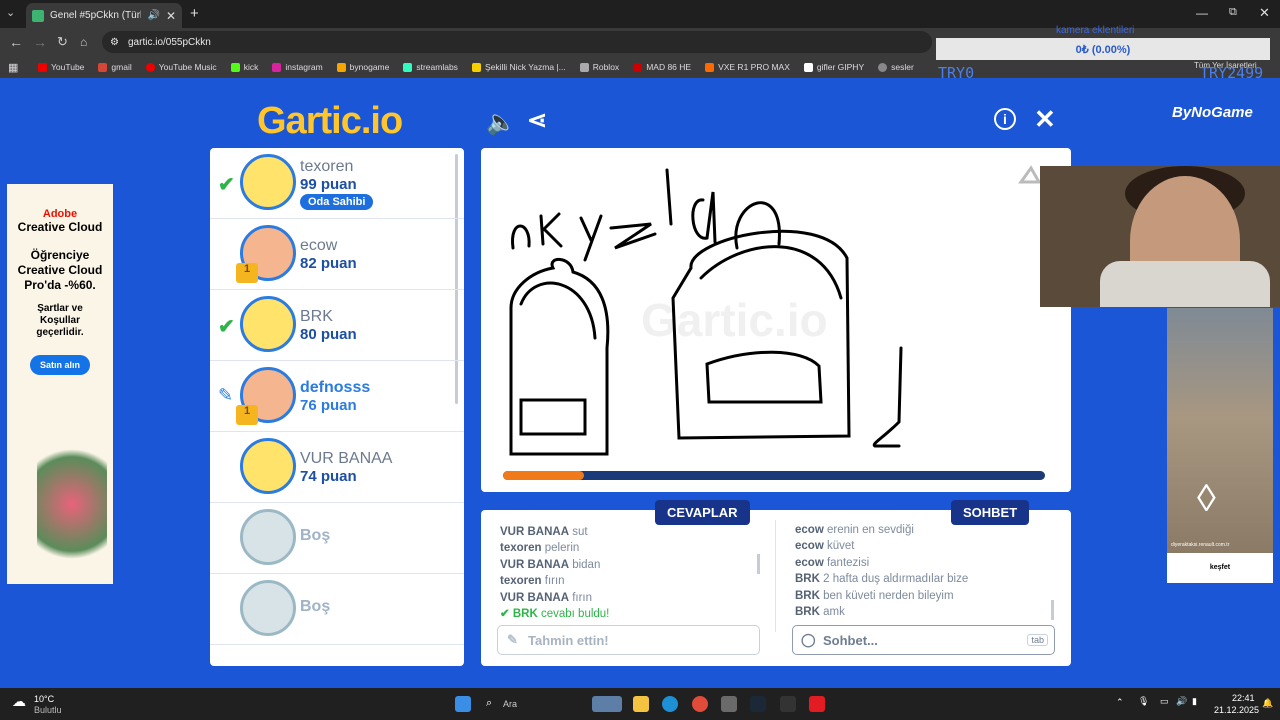  I want to click on browser-tab: Genel #5pCkkn (Türkçe) - G 🔊 ✕, so click(104, 15).